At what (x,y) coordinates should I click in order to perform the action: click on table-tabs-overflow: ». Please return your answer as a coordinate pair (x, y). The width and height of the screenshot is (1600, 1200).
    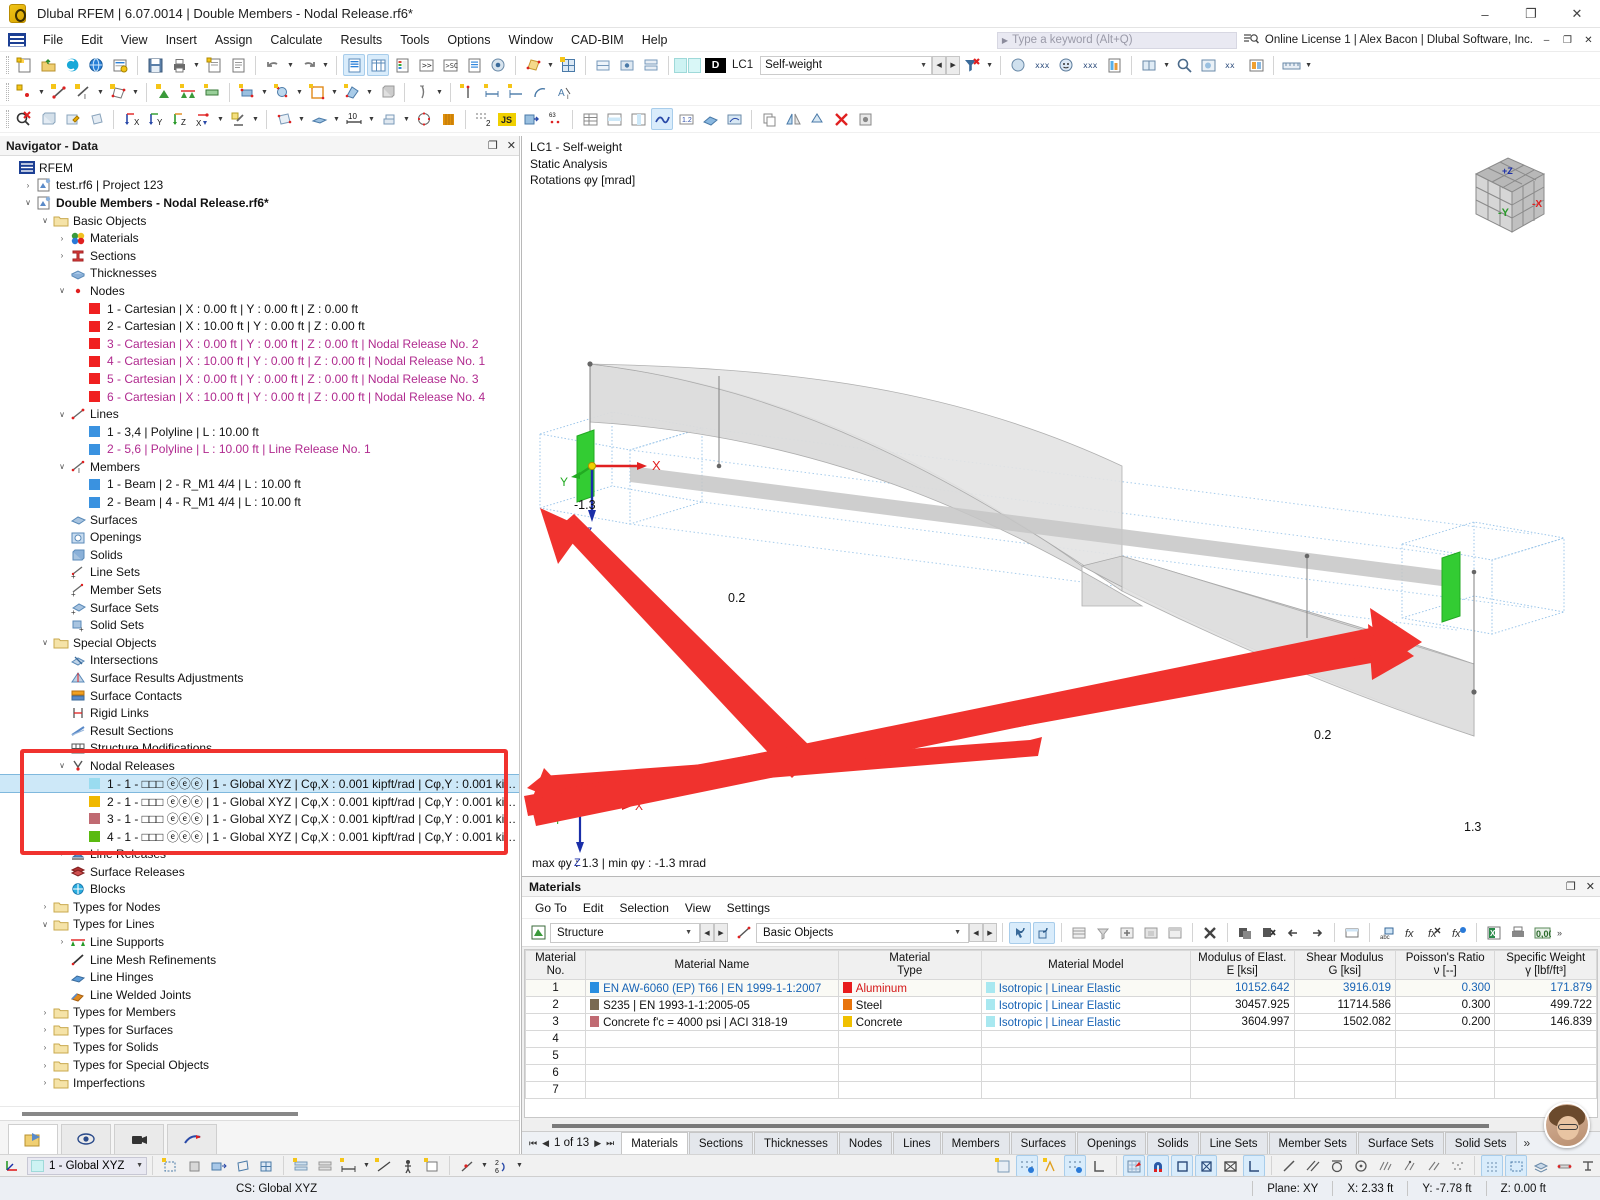
    Looking at the image, I should click on (1527, 1143).